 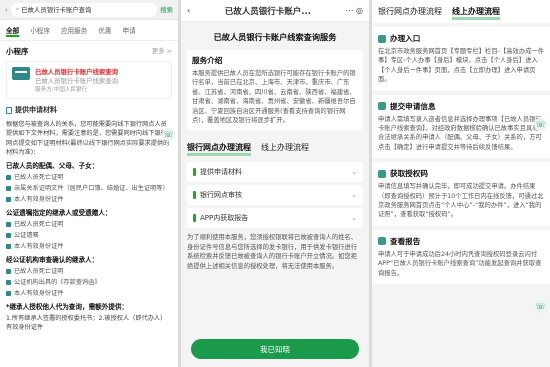 What do you see at coordinates (86, 323) in the screenshot?
I see `footnote-text: 1.所有继承人签署的授权委托书；2.被授权人（即代办人）有效身份证件` at bounding box center [86, 323].